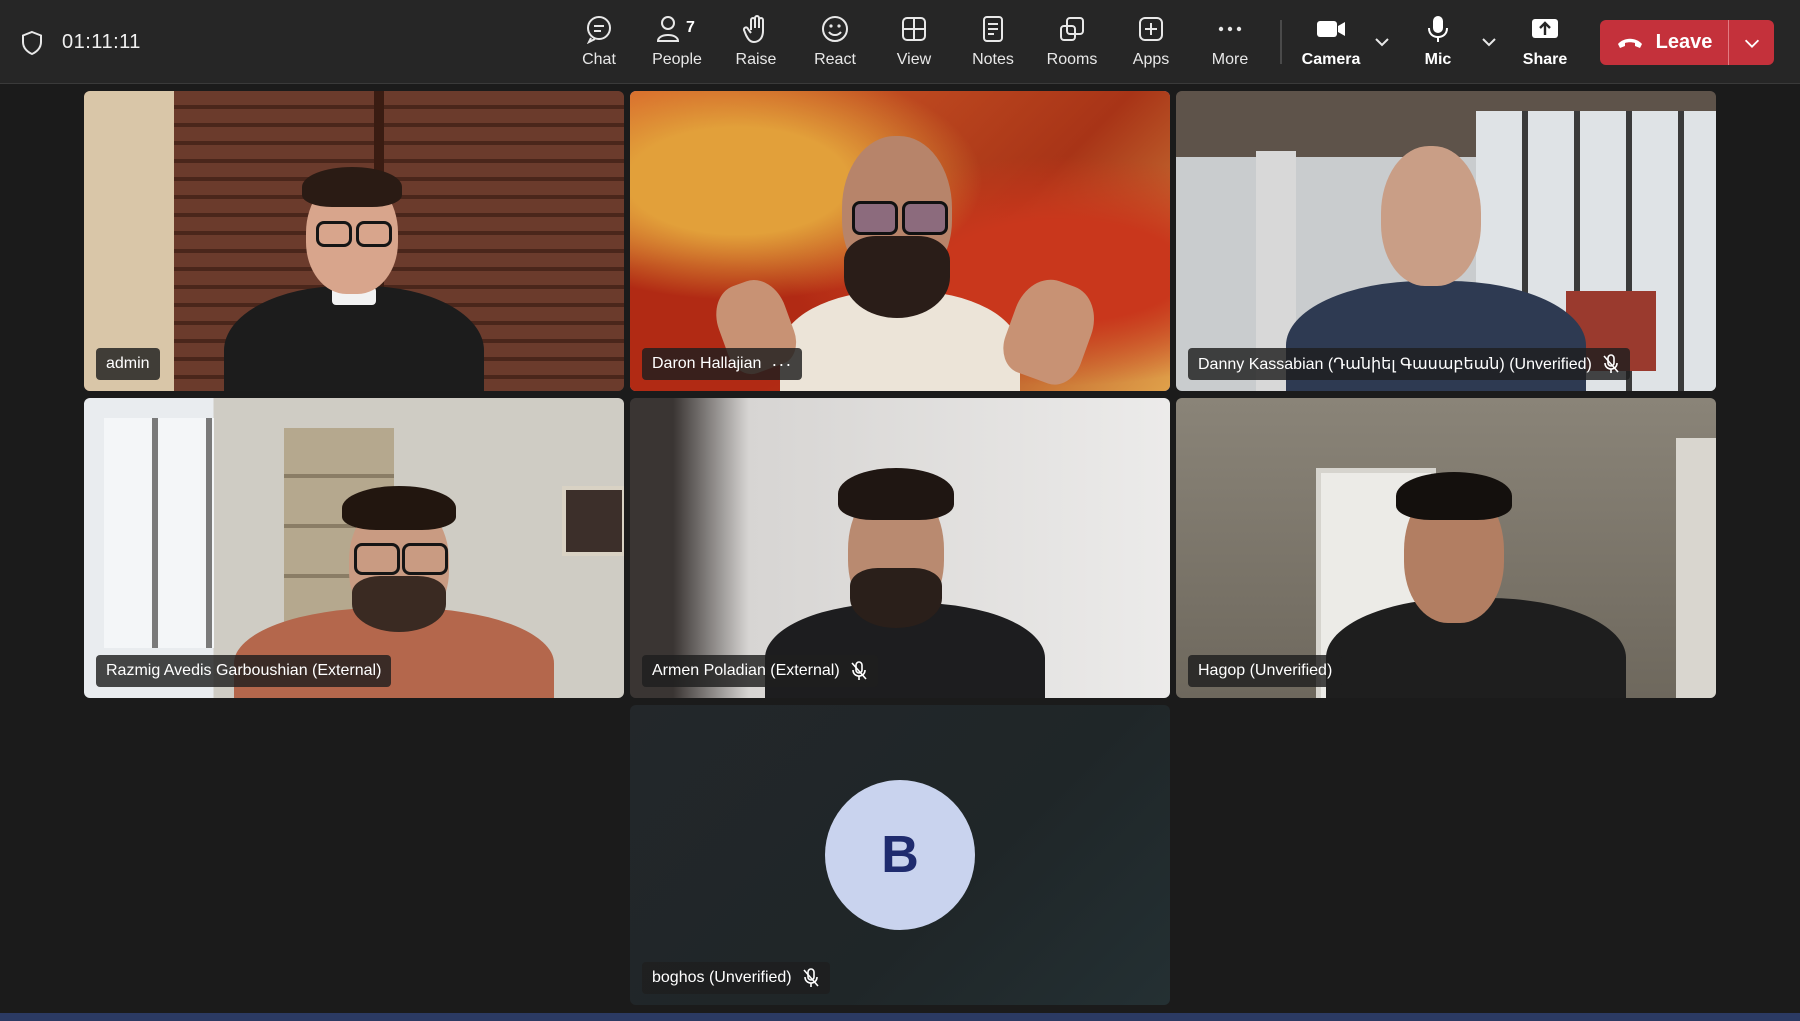  I want to click on apps-button: Apps, so click(1151, 43).